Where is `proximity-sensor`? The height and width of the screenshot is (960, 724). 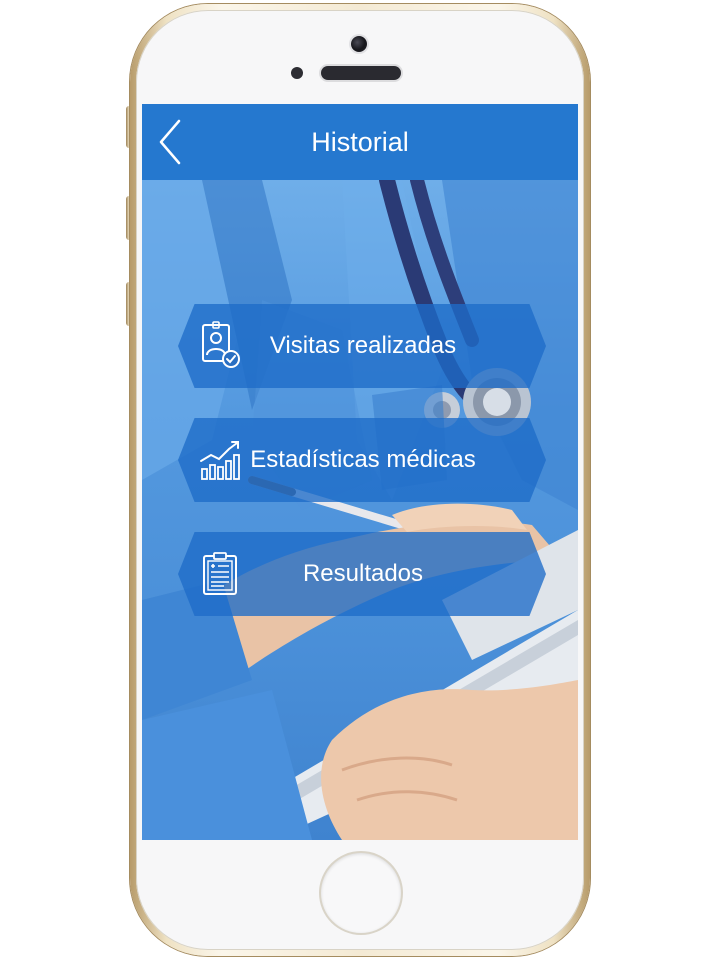 proximity-sensor is located at coordinates (297, 73).